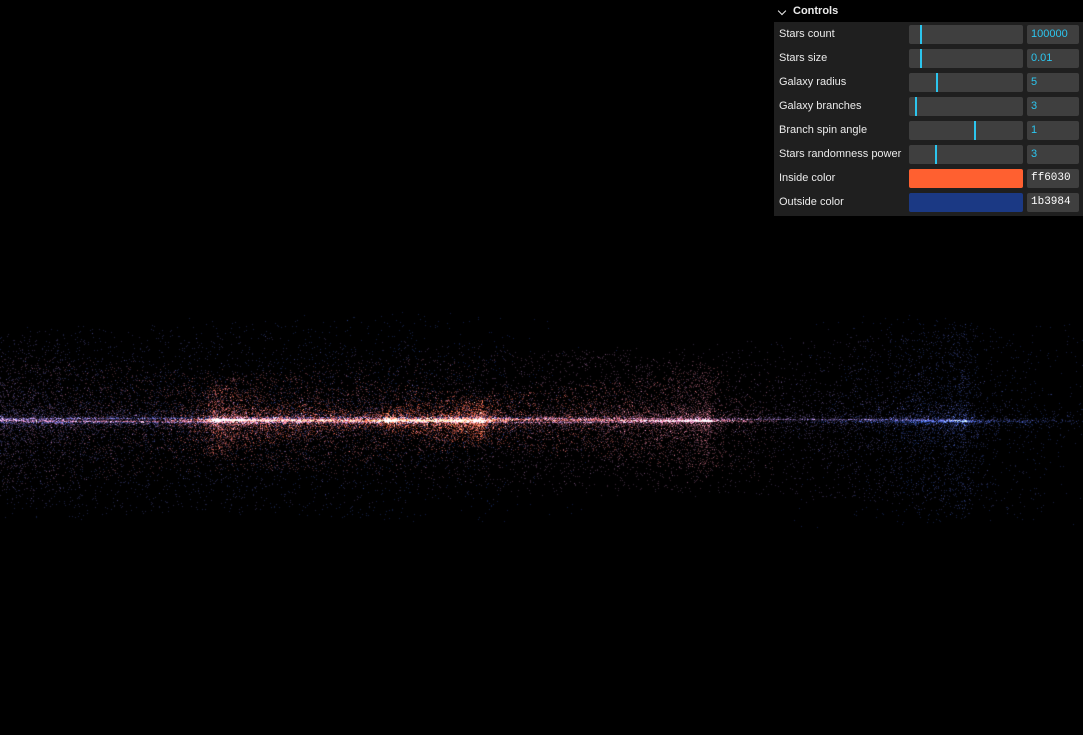 The height and width of the screenshot is (735, 1083). What do you see at coordinates (820, 106) in the screenshot?
I see `control-label-galaxy-branches: Galaxy branches` at bounding box center [820, 106].